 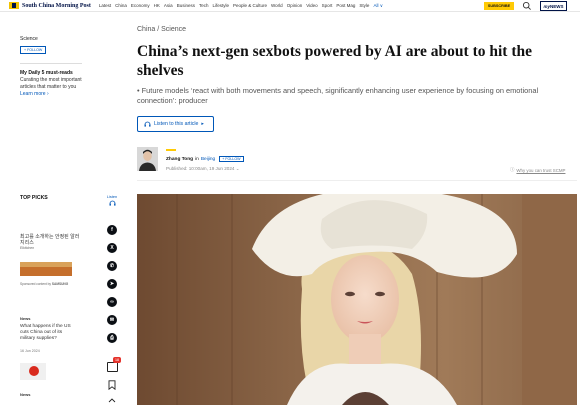 What do you see at coordinates (25, 394) in the screenshot?
I see `top-pick-category-2: News` at bounding box center [25, 394].